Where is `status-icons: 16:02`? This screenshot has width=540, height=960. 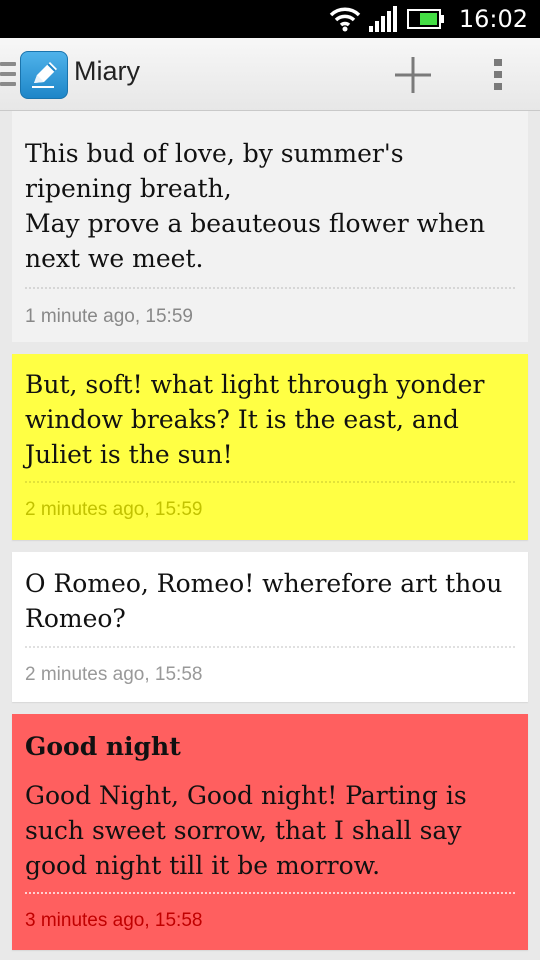
status-icons: 16:02 is located at coordinates (428, 19).